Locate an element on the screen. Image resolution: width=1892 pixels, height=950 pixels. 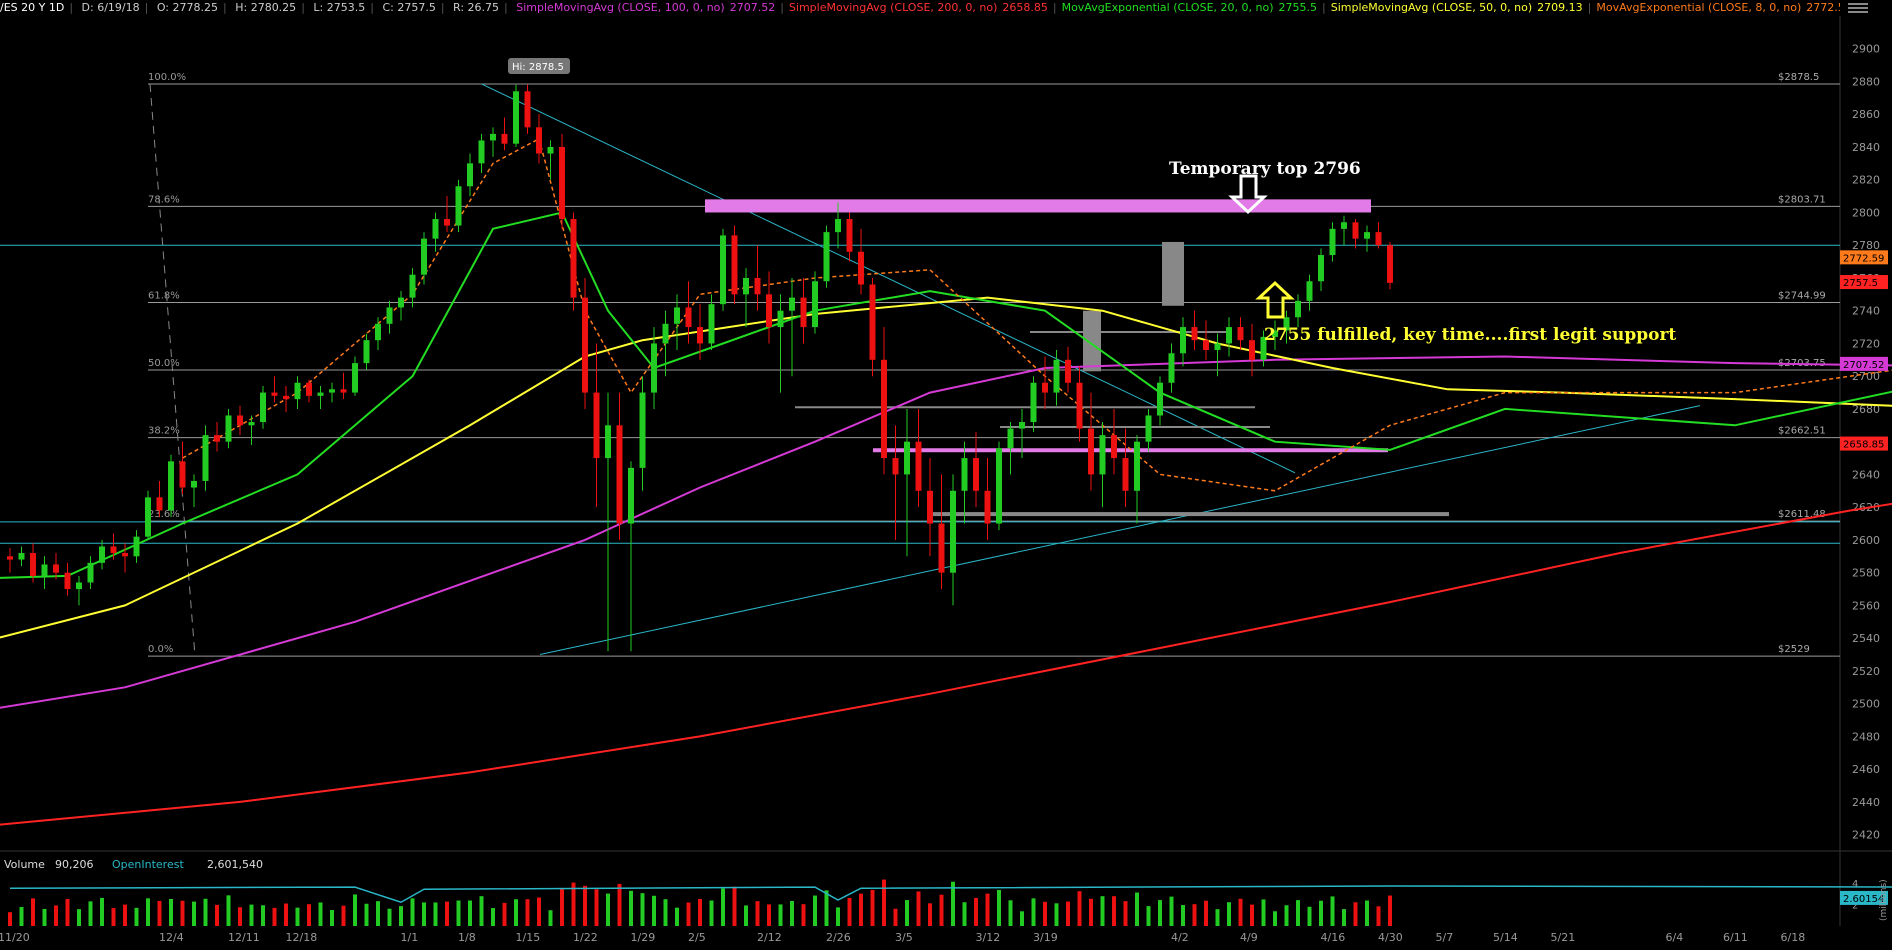
menu-icon is located at coordinates (1858, 8).